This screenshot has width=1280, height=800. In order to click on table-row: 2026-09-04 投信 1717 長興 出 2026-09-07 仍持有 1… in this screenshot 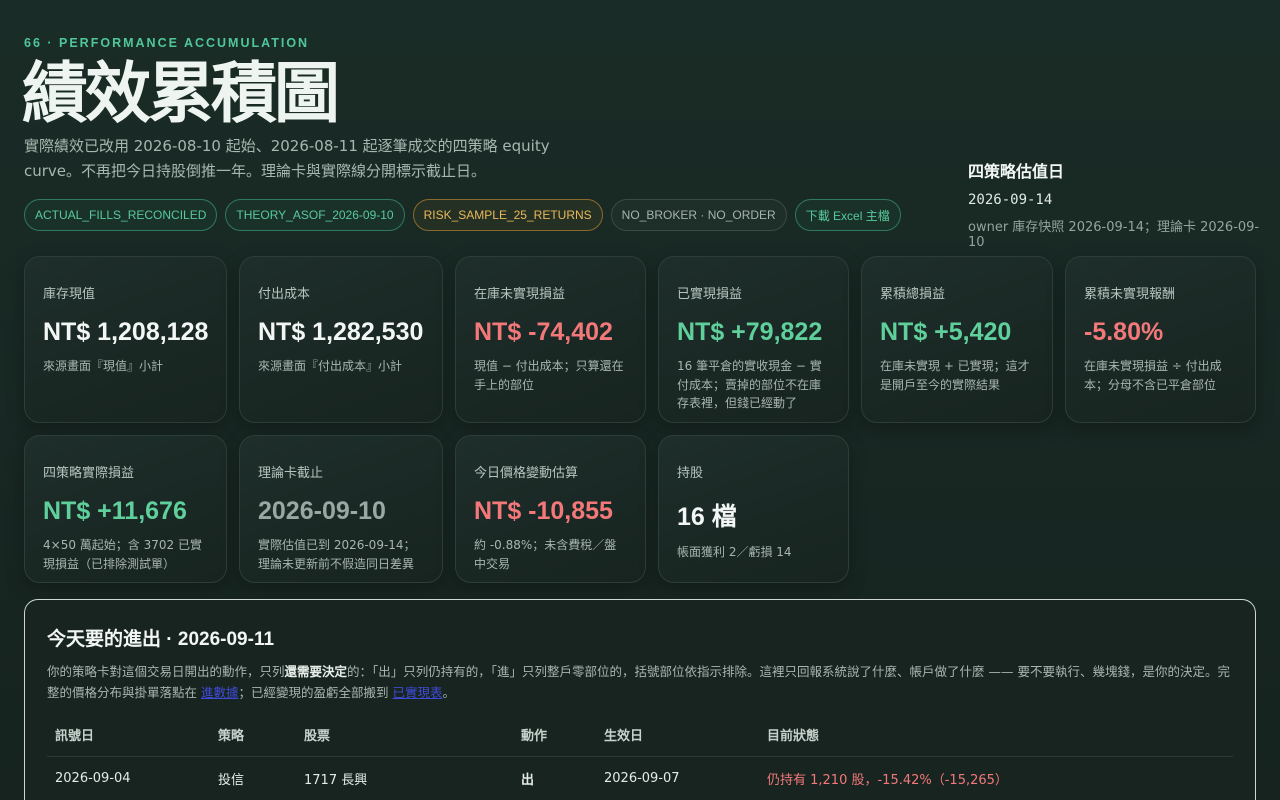, I will do `click(640, 778)`.